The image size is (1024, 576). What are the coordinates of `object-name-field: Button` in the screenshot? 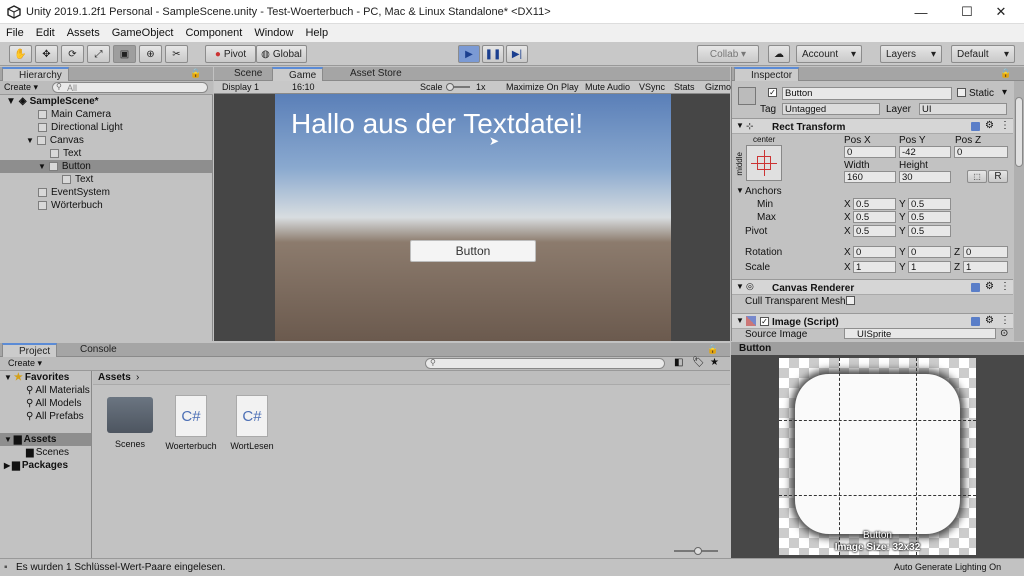 It's located at (867, 93).